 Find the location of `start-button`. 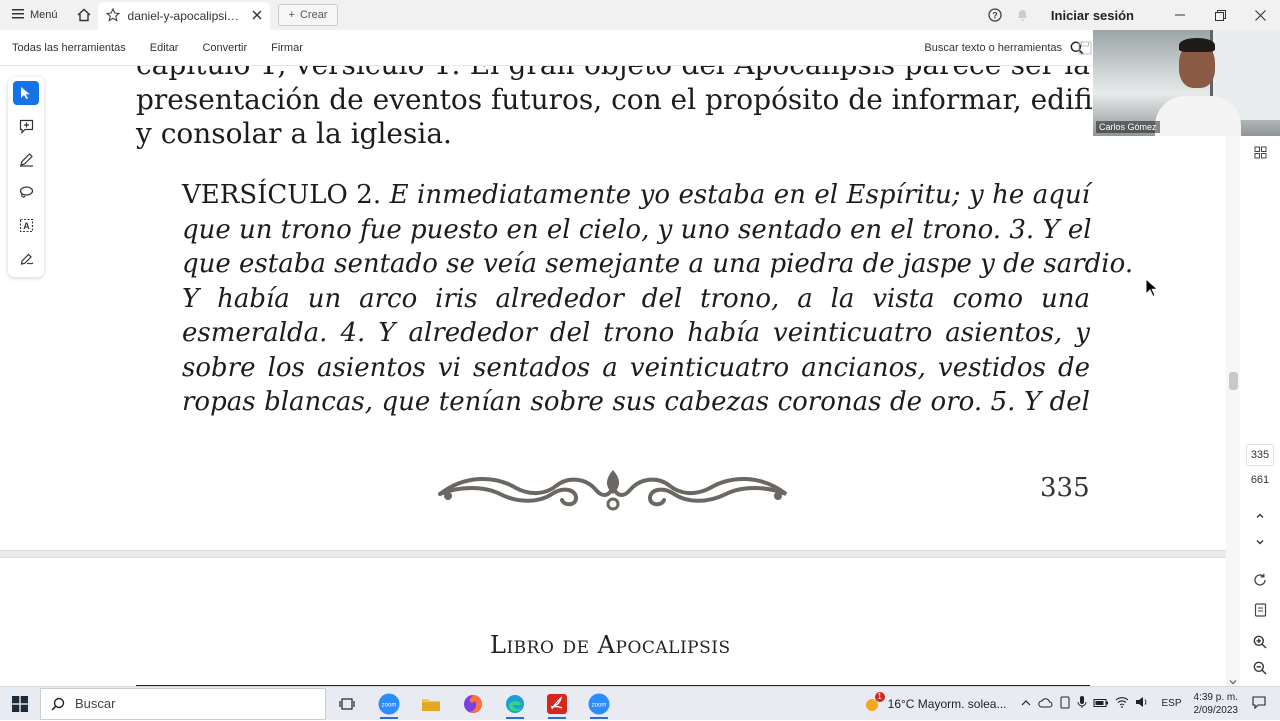

start-button is located at coordinates (20, 704).